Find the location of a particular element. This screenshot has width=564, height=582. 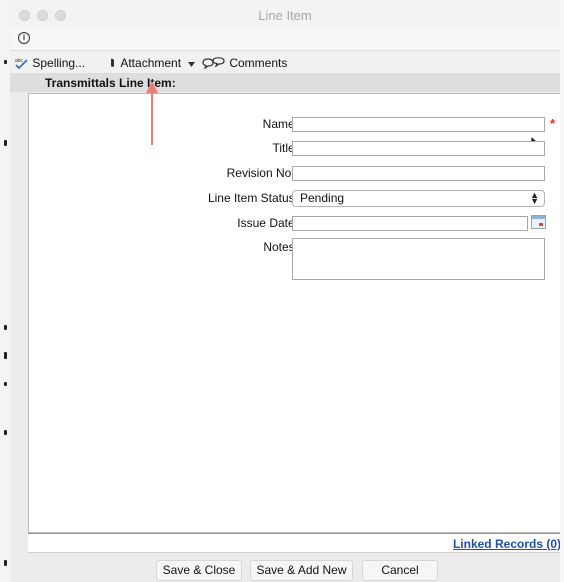

line-item-status-label: Line Item Status: is located at coordinates (252, 198).